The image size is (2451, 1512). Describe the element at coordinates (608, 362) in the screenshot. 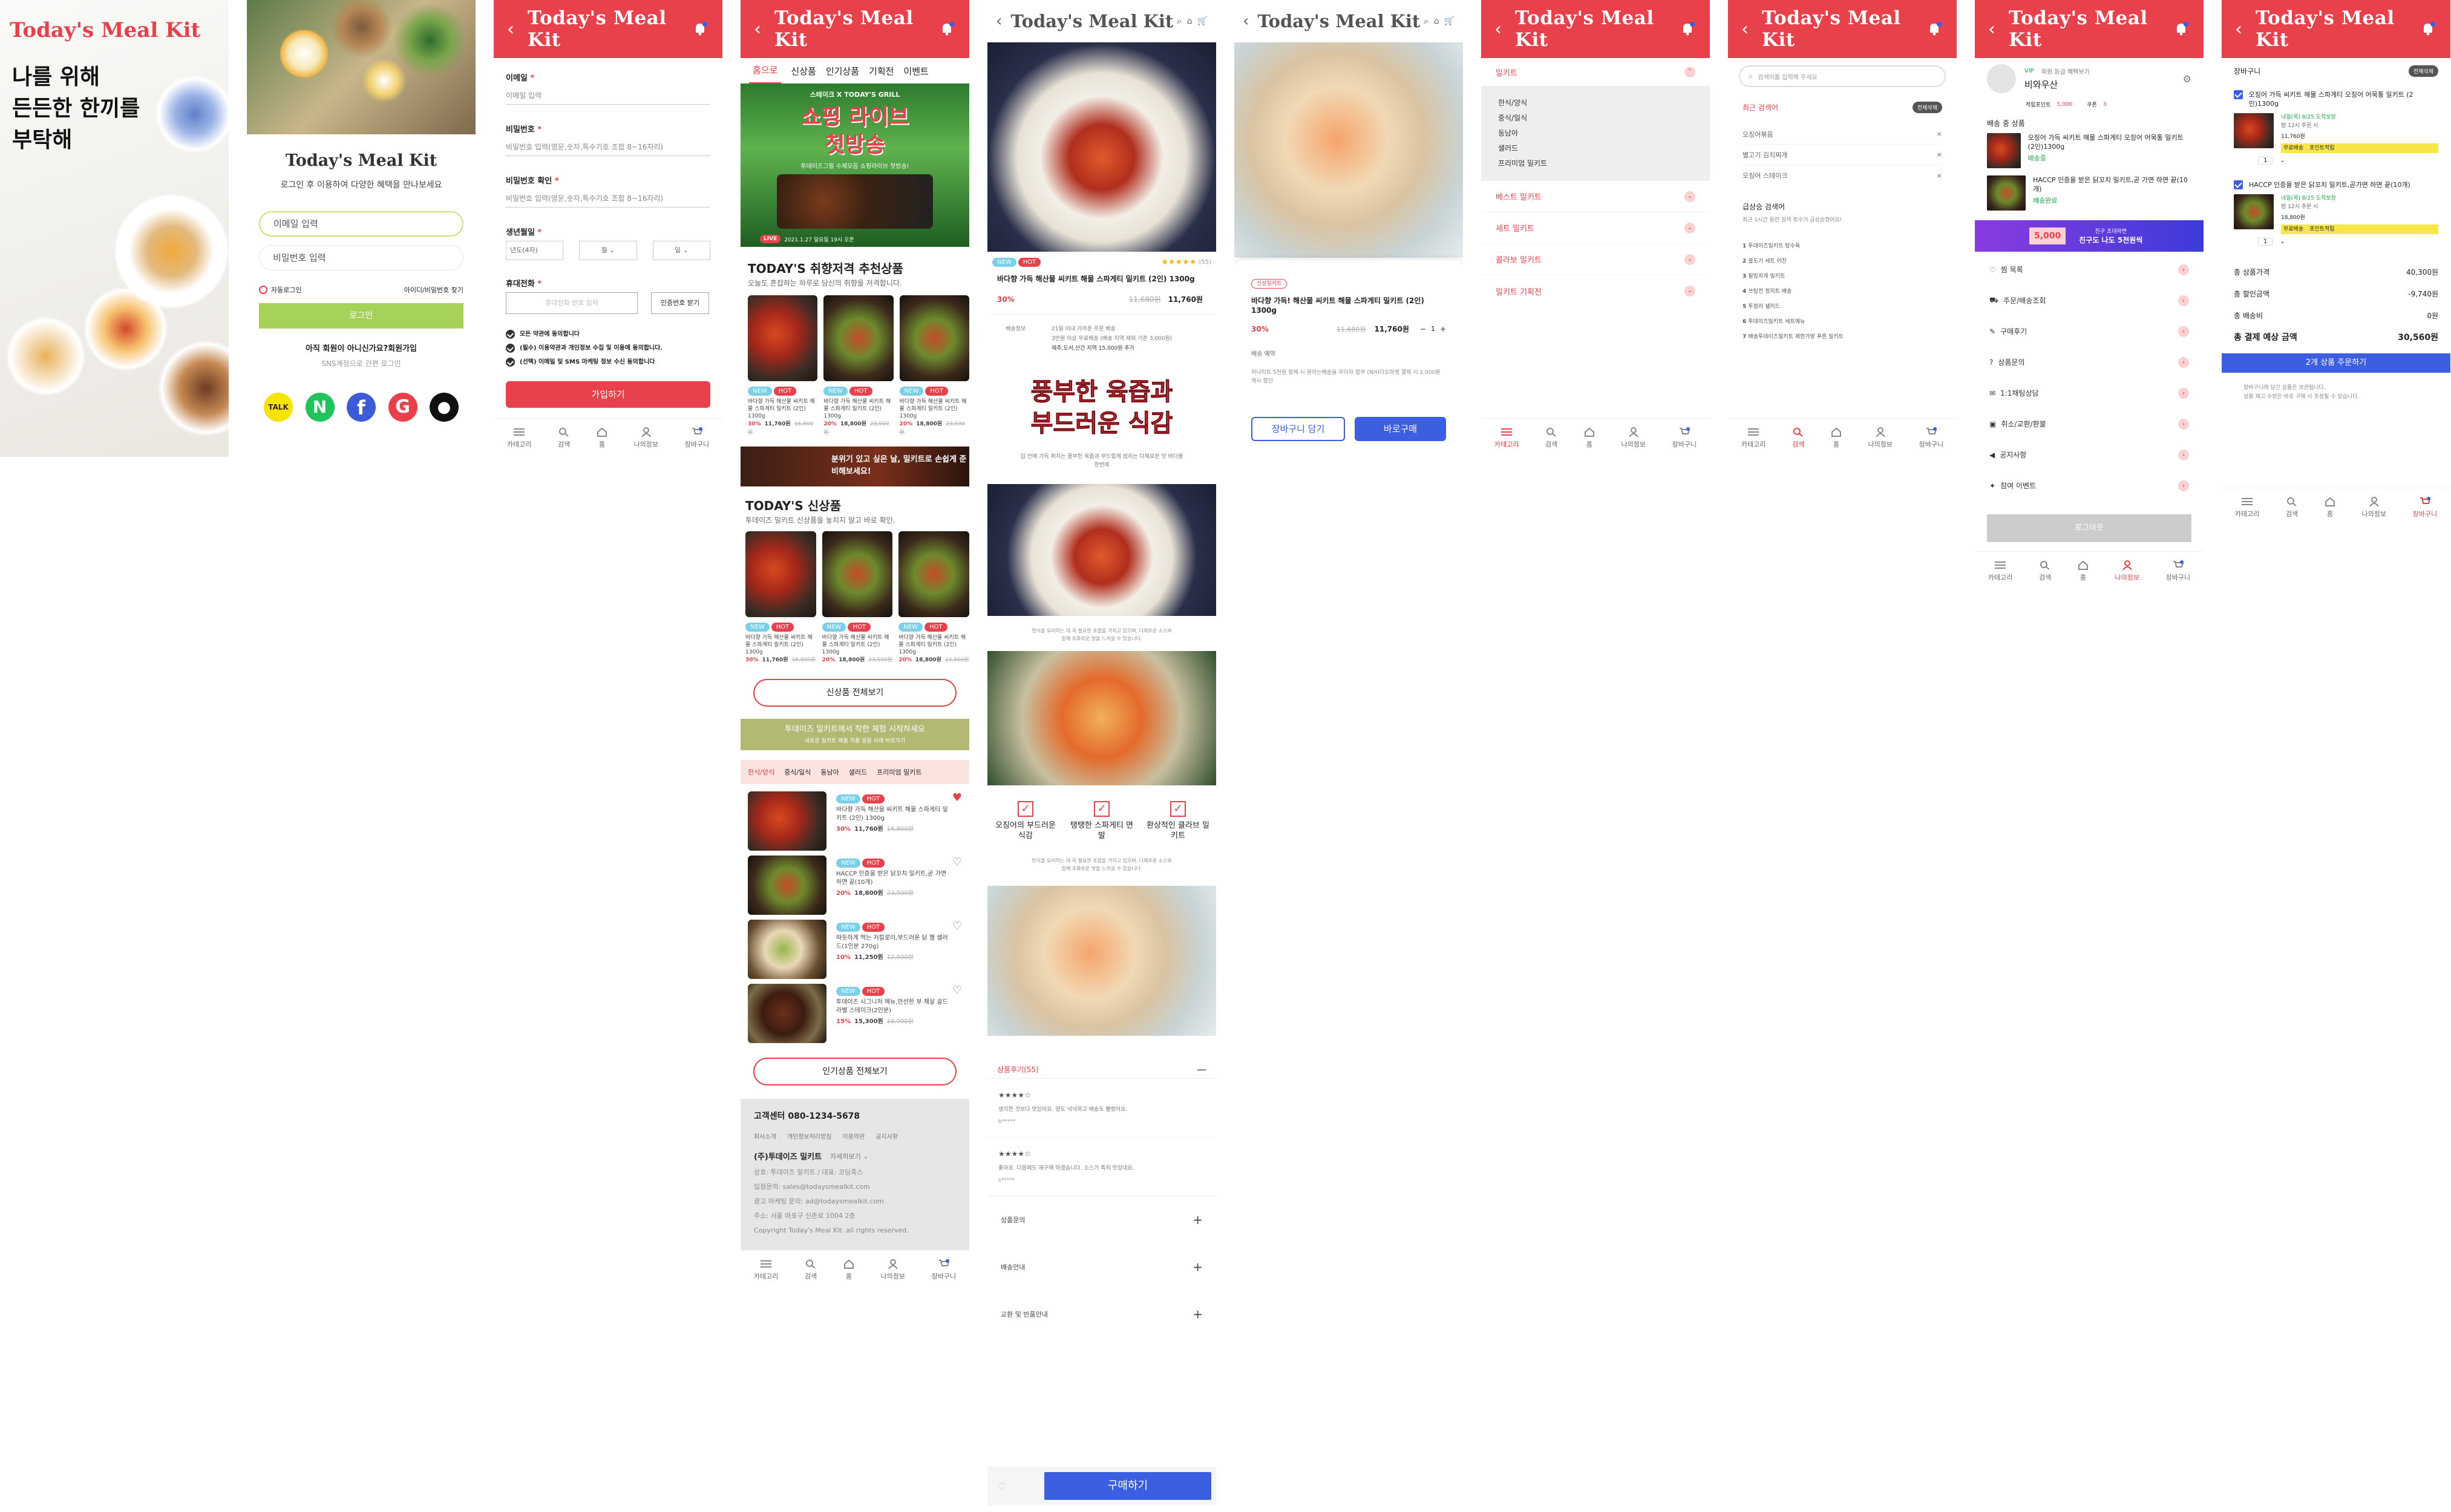

I see `agree-marketing: (선택) 이메일 및 SMS 마케팅 정보 수신 동의합니다` at that location.